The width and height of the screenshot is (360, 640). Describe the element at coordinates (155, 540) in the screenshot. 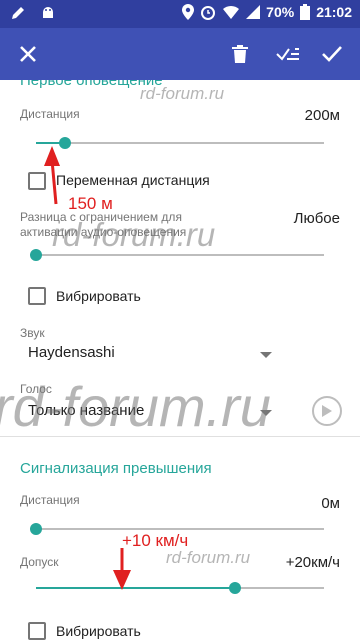

I see `tolerance-annotation: +10 км/ч` at that location.